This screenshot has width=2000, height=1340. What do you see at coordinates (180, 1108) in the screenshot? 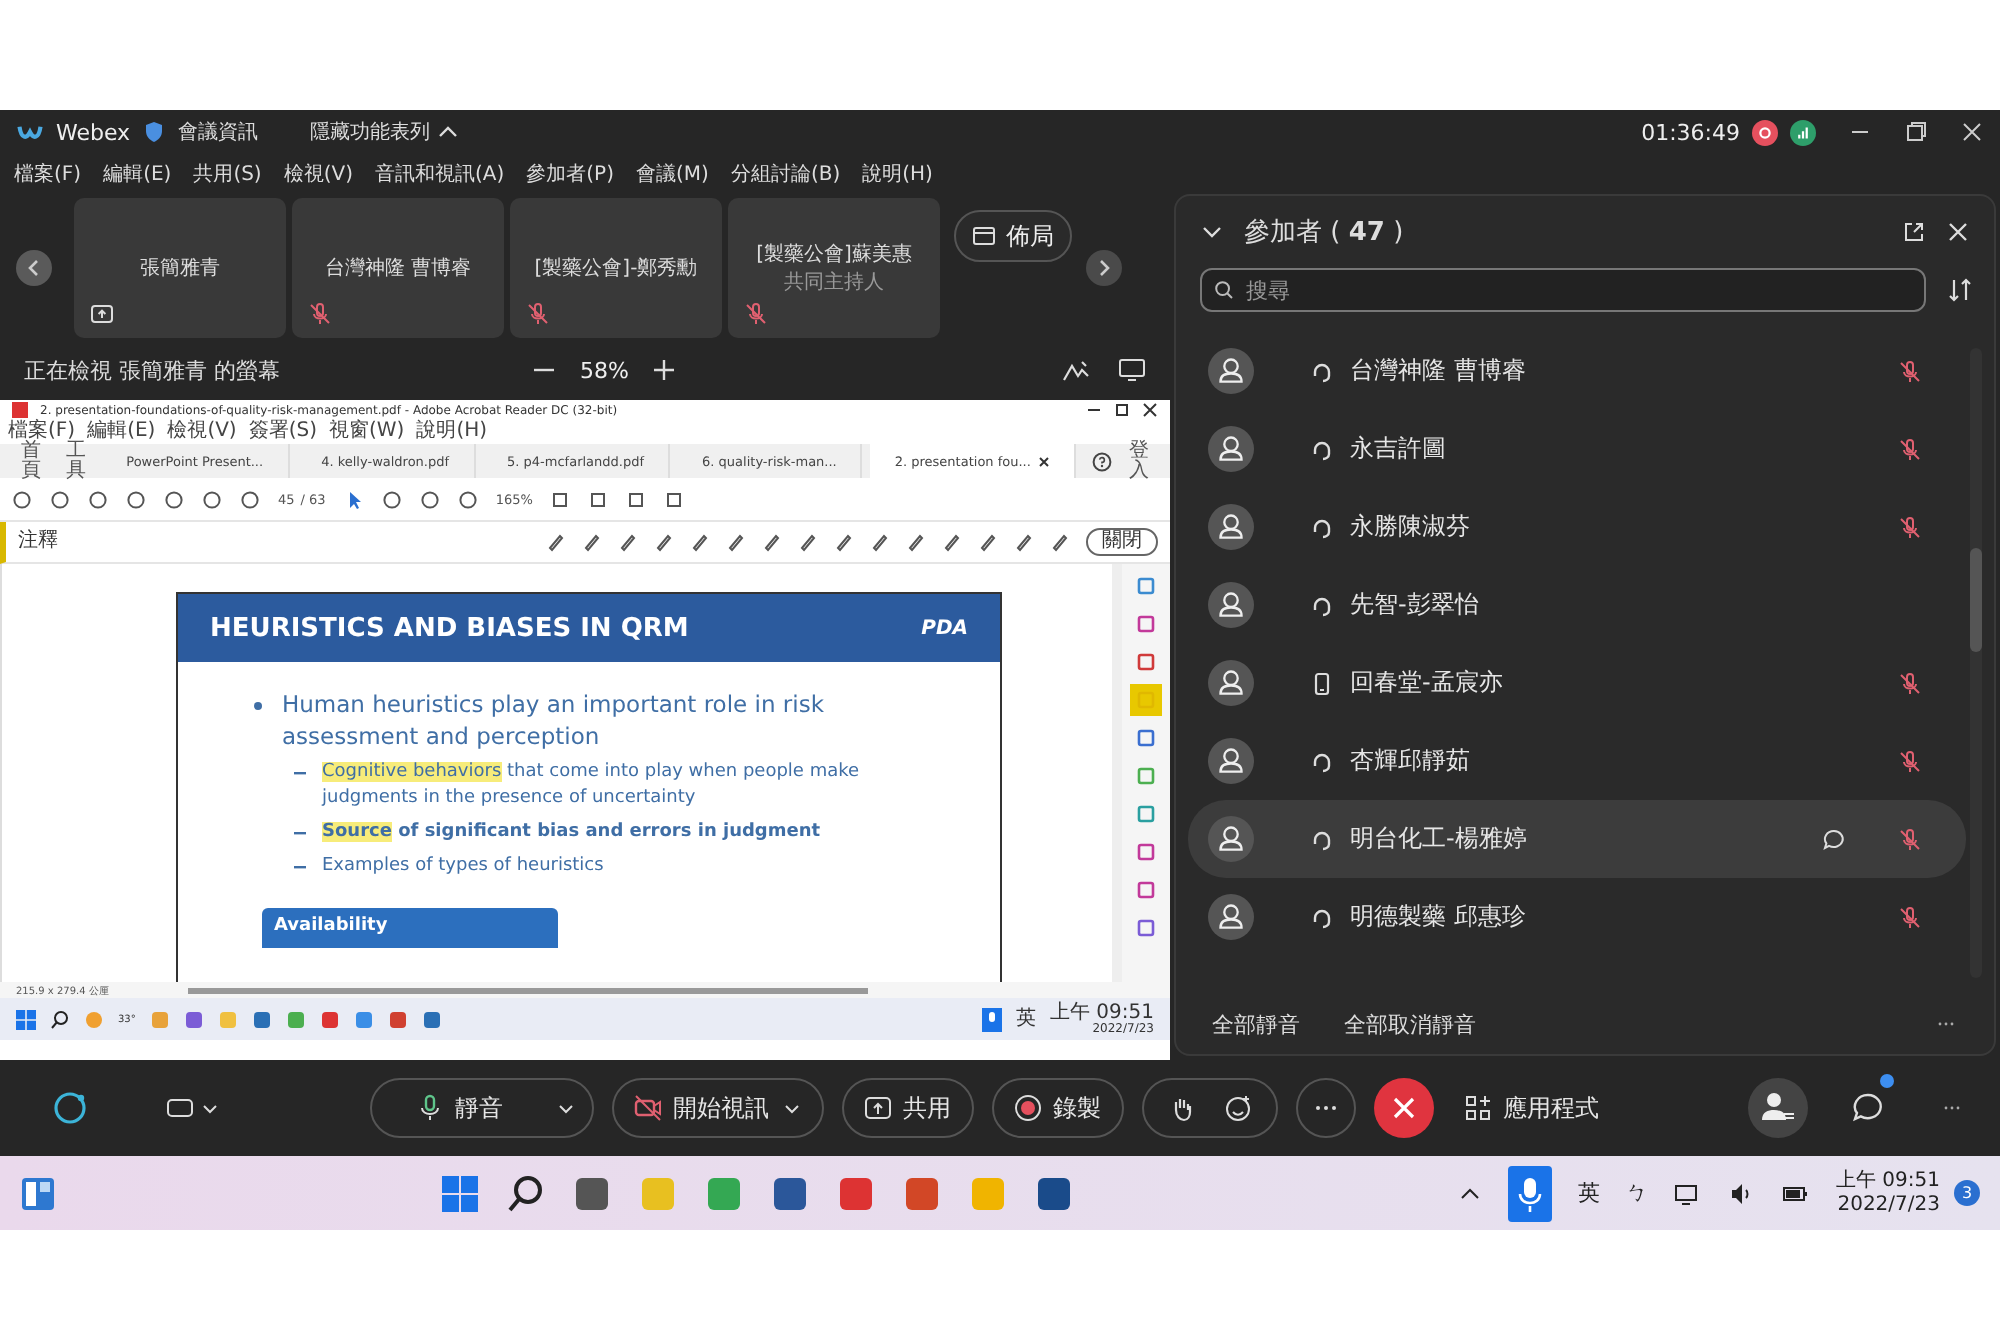
I see `captions-icon` at bounding box center [180, 1108].